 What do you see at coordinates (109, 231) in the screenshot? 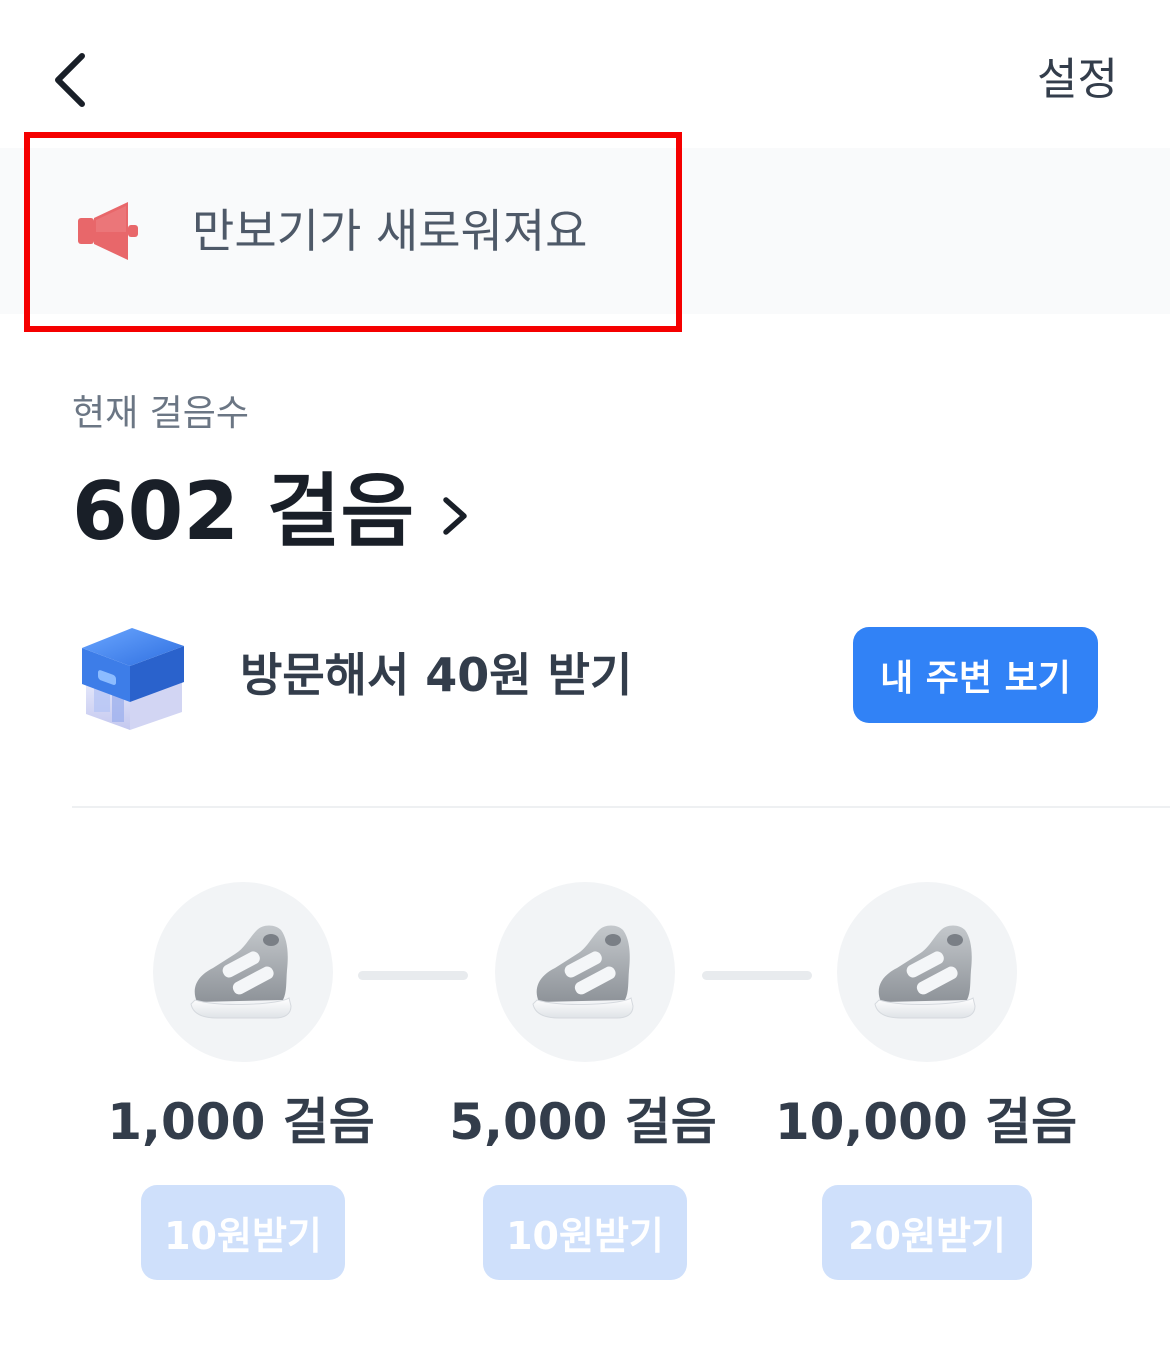
I see `megaphone-icon` at bounding box center [109, 231].